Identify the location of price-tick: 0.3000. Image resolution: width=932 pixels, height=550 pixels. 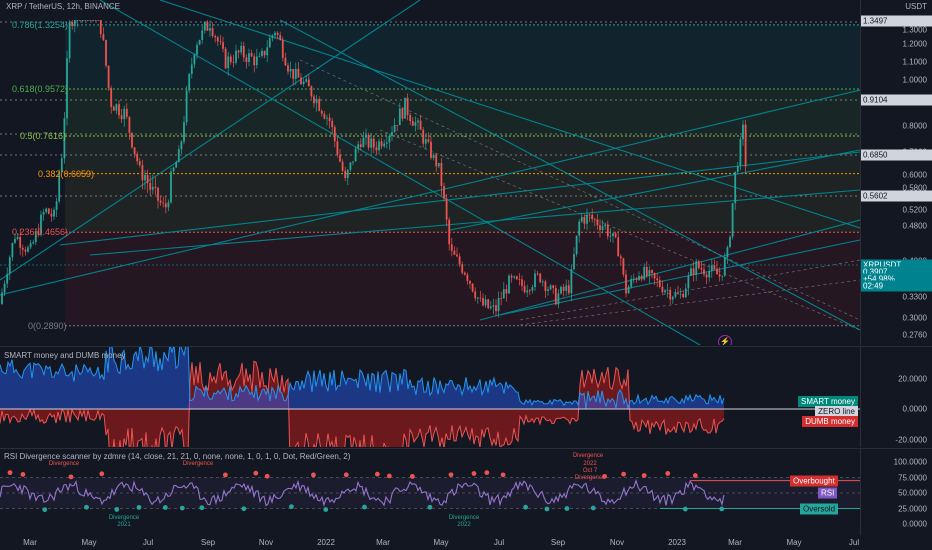
(914, 318).